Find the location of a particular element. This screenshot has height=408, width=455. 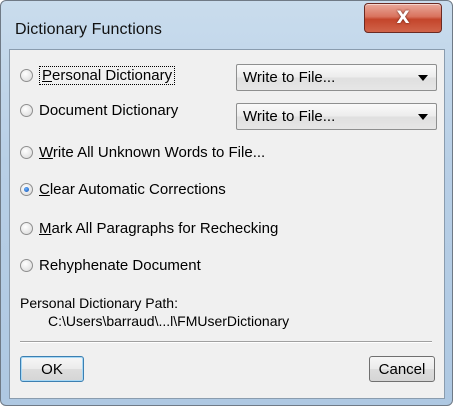

radio-rehyphenate-document: Rehyphenate Document is located at coordinates (110, 265).